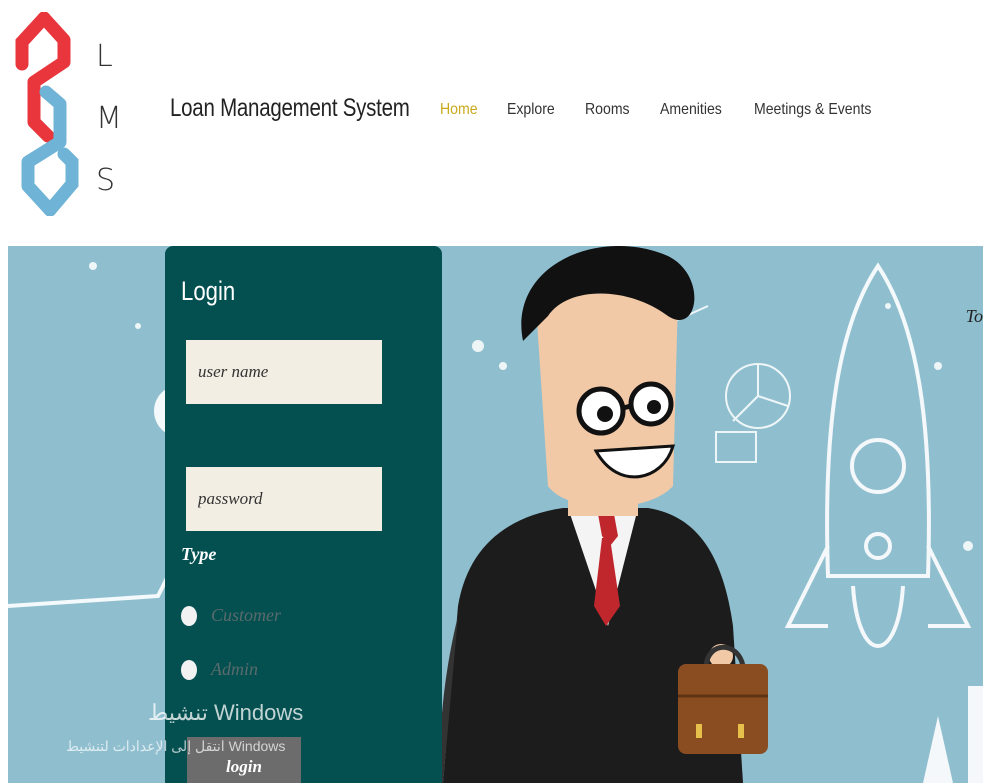  I want to click on radio-admin: Admin, so click(219, 669).